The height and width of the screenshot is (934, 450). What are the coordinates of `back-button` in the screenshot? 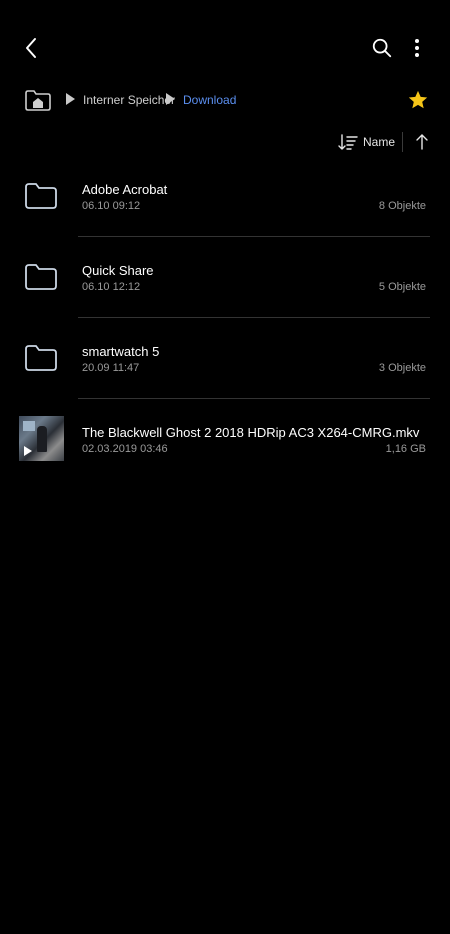 It's located at (32, 48).